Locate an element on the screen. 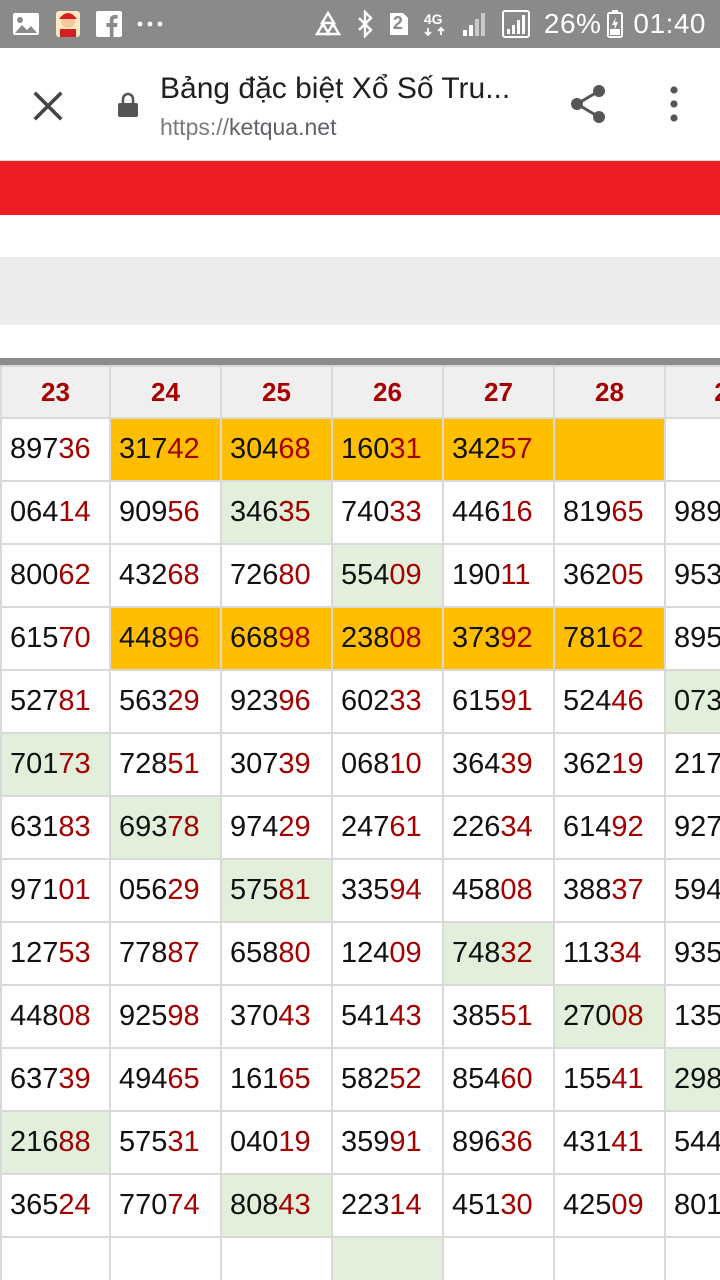 The width and height of the screenshot is (720, 1280). result-cell: 43268 is located at coordinates (165, 575).